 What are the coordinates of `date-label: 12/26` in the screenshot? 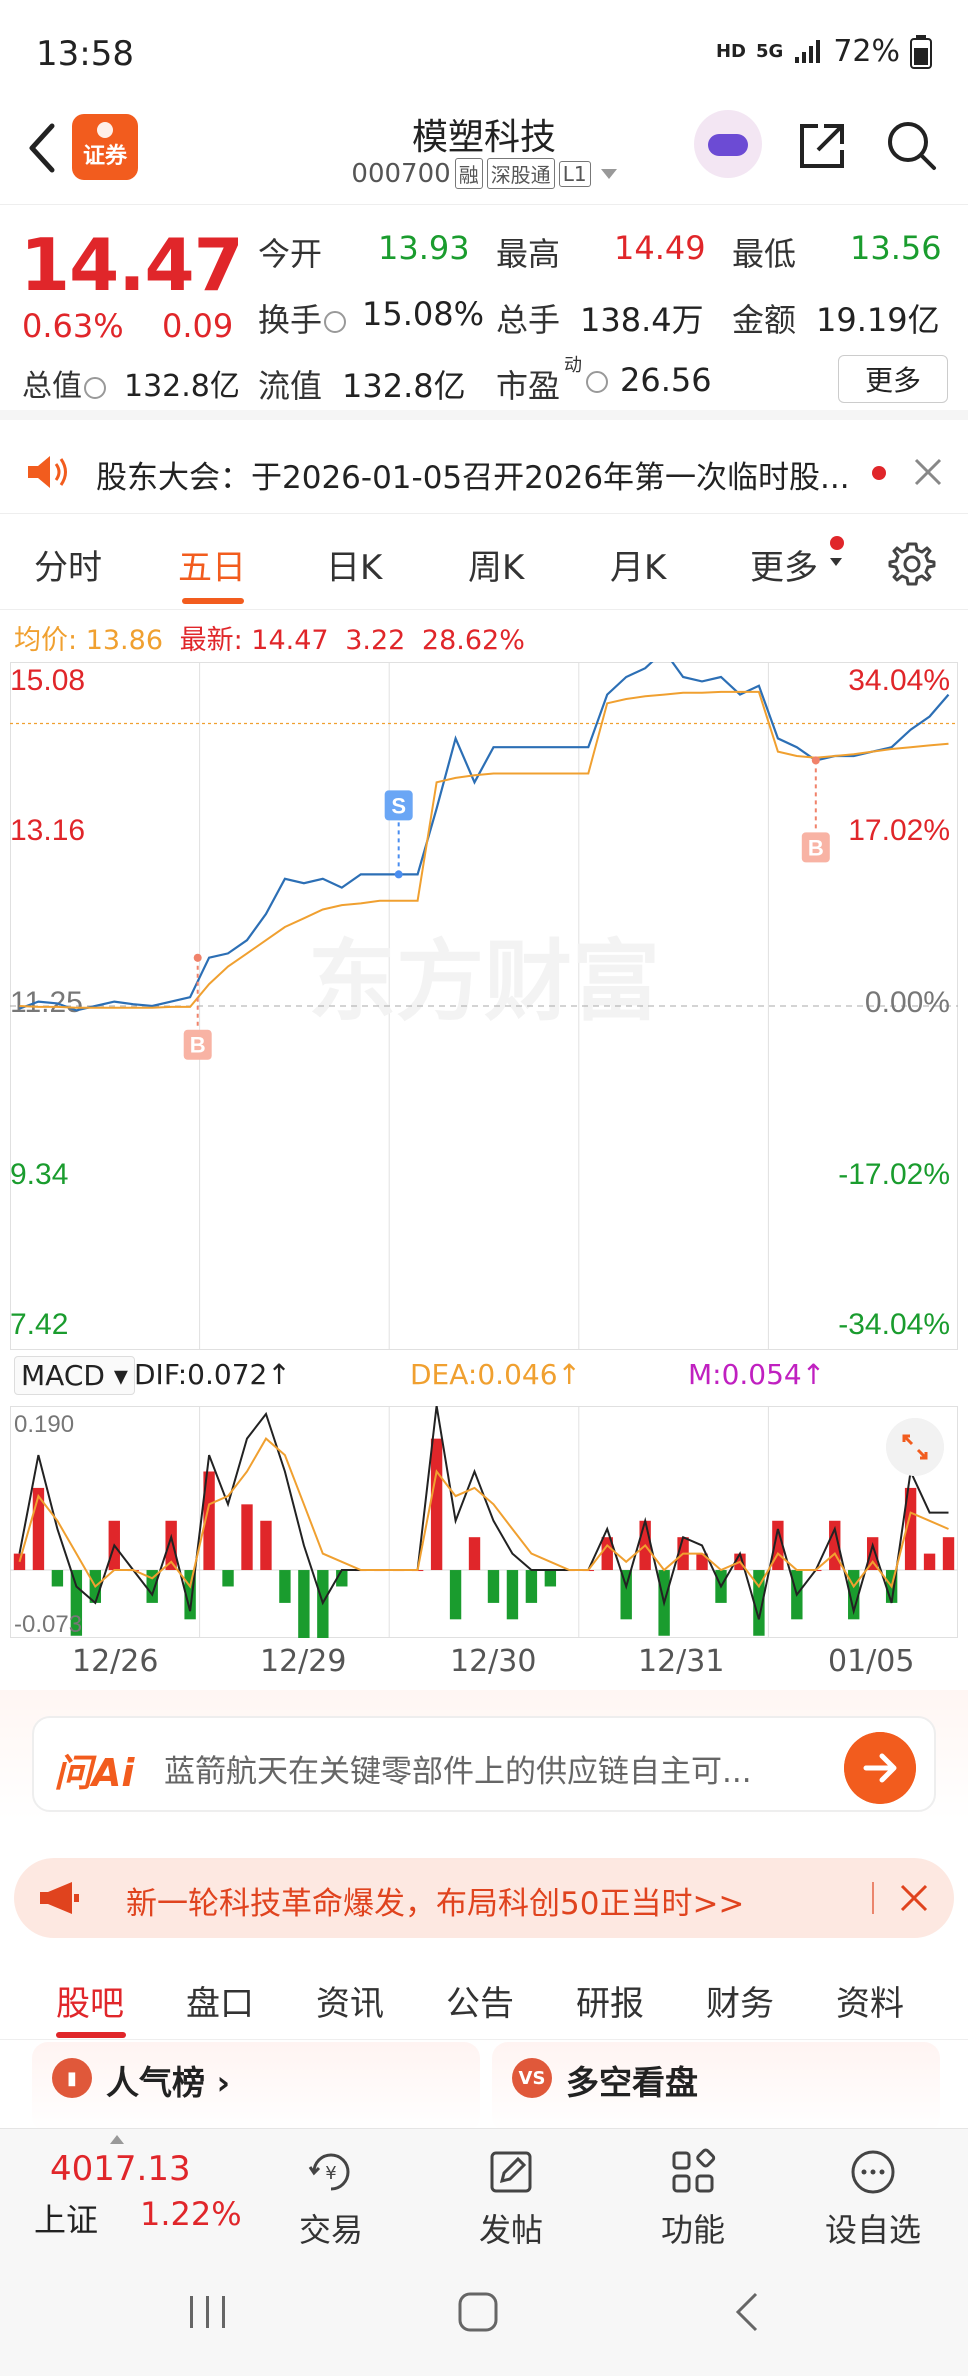 It's located at (115, 1661).